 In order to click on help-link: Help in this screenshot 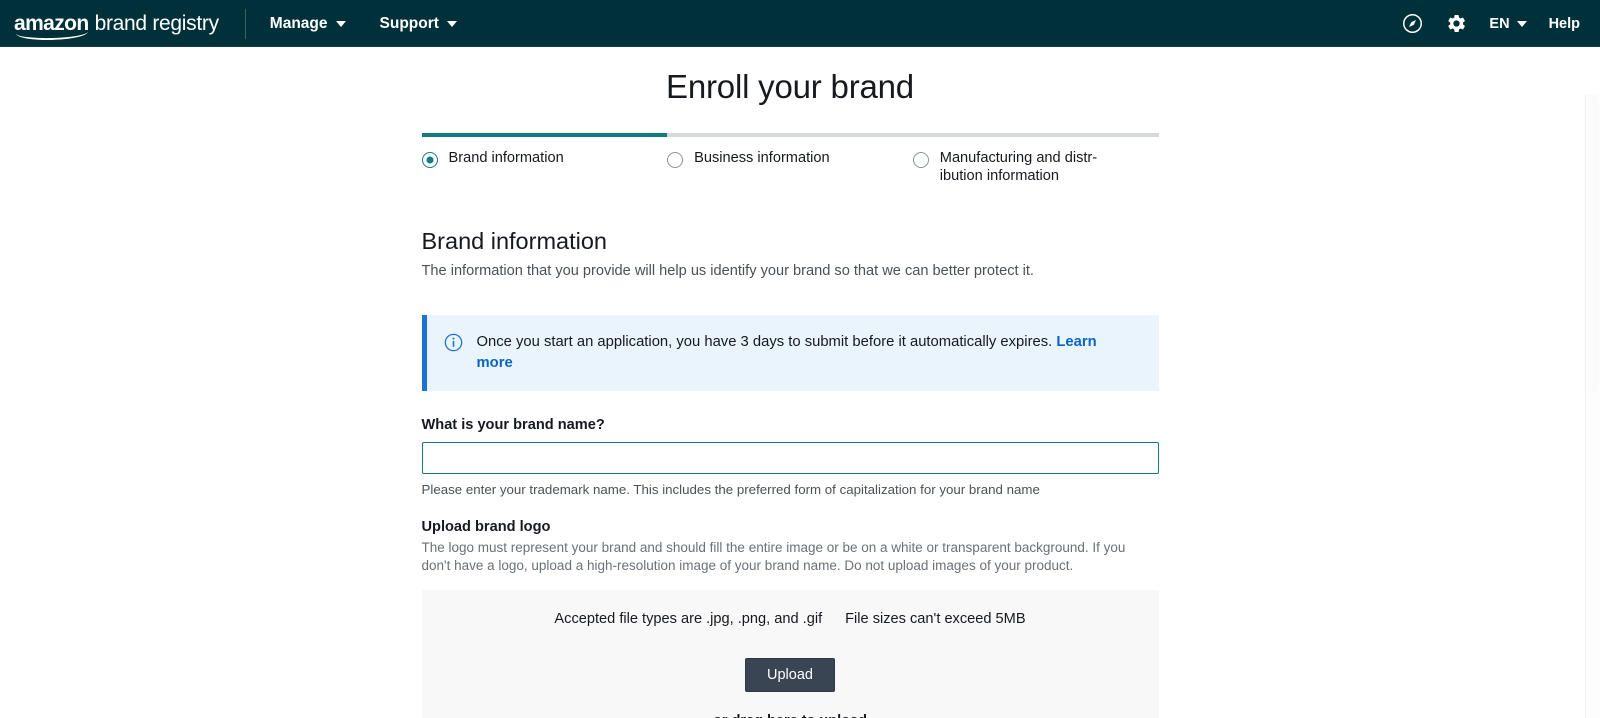, I will do `click(1564, 24)`.